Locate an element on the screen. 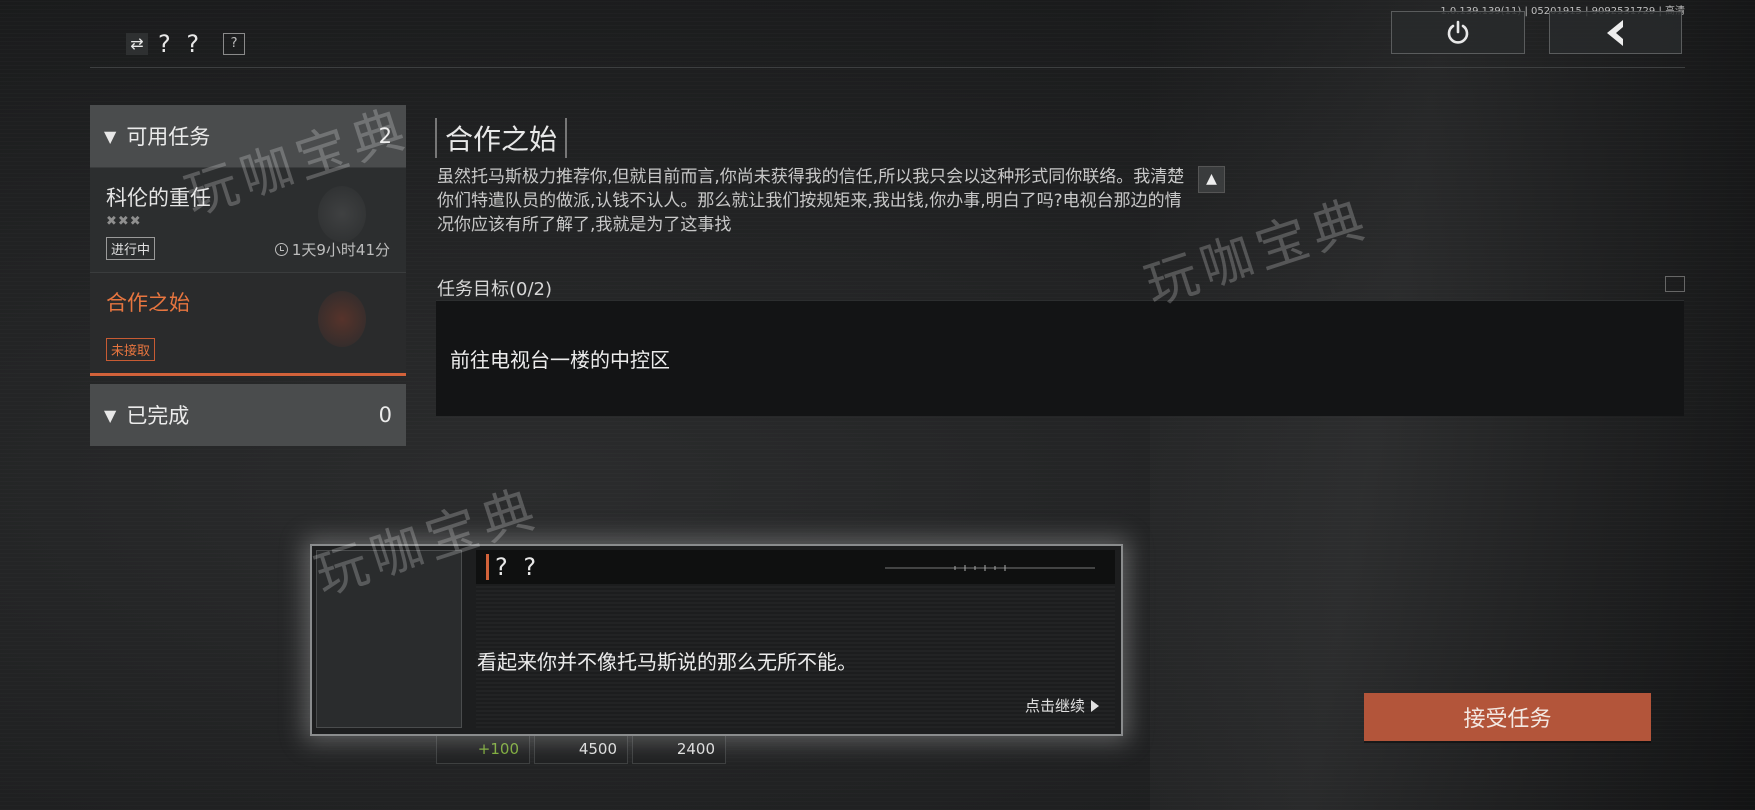 This screenshot has width=1755, height=810. quest-status-badge: 未接取 is located at coordinates (131, 349).